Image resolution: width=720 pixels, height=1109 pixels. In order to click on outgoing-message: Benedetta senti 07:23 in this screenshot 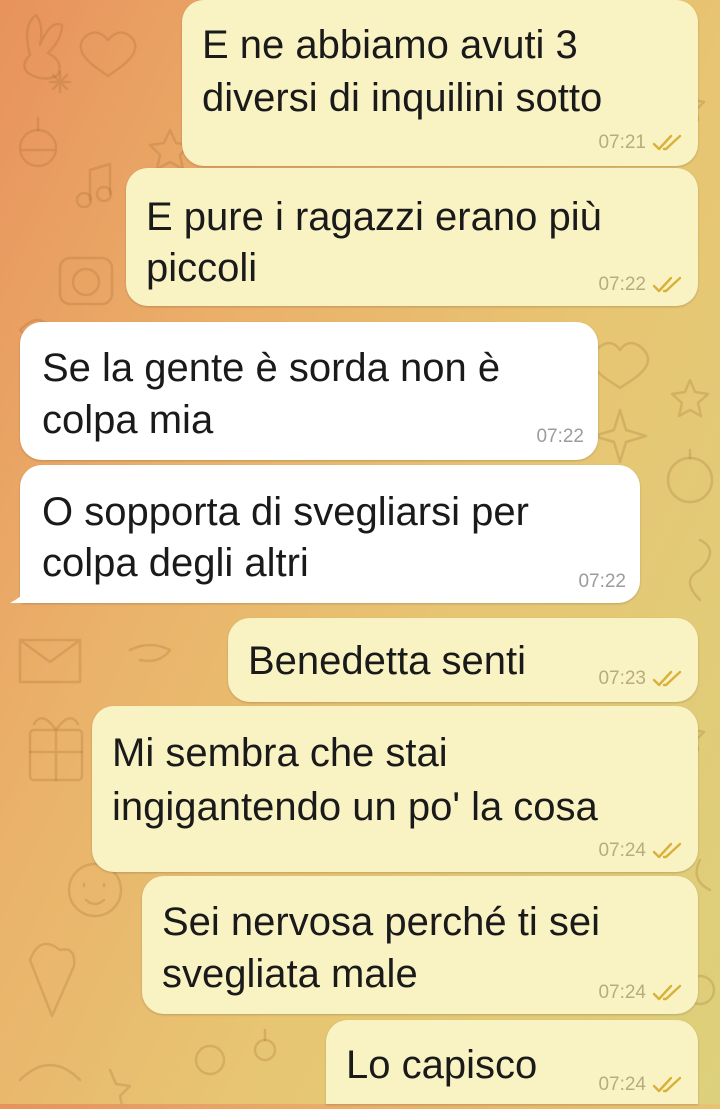, I will do `click(463, 660)`.